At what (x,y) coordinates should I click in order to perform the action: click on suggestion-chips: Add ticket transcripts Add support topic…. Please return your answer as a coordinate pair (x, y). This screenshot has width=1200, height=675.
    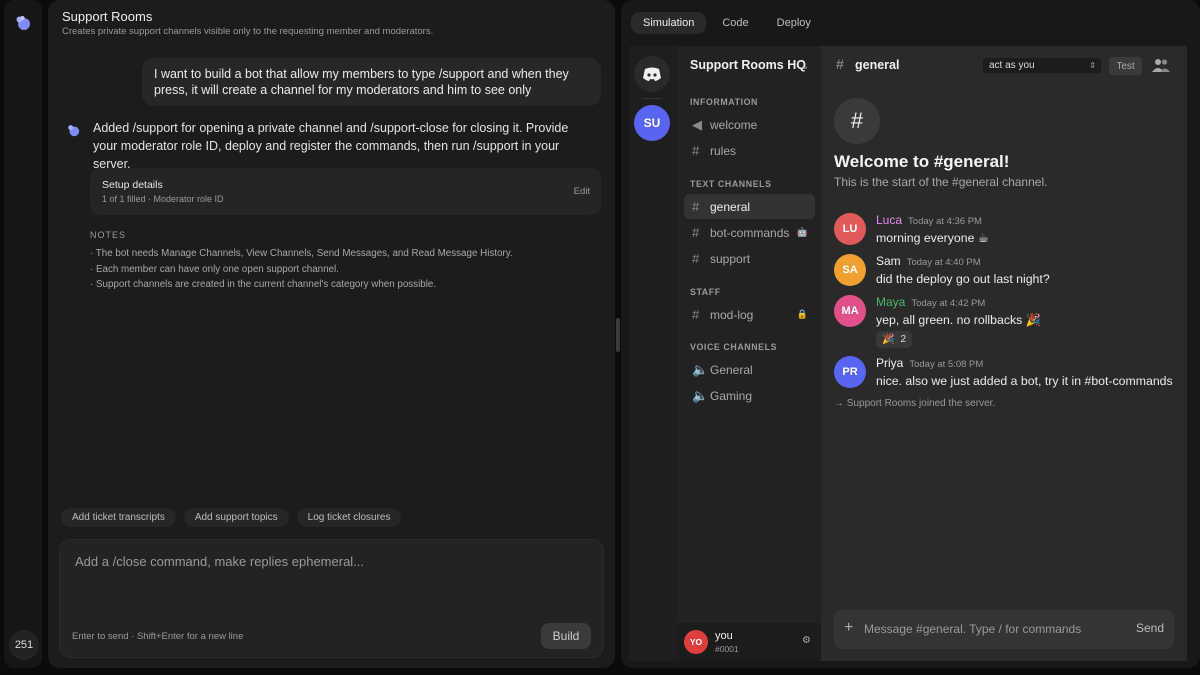
    Looking at the image, I should click on (231, 517).